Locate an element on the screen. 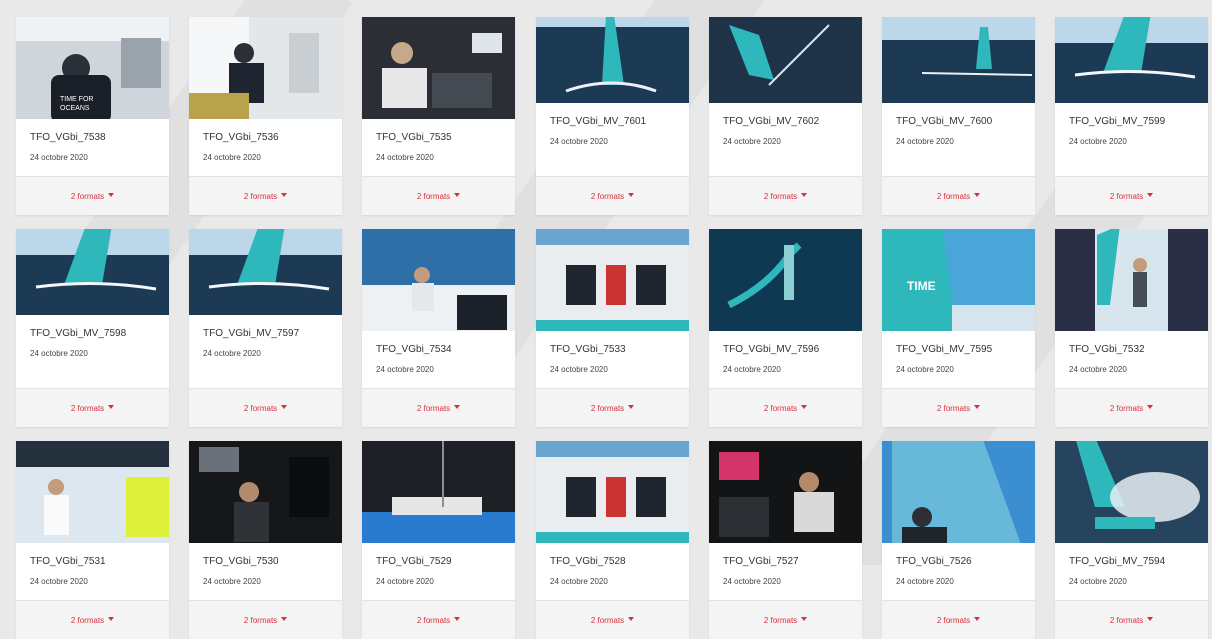 This screenshot has height=639, width=1212. photo-card: TFO_VGbi_7530 24 octobre 2020 2 formats is located at coordinates (265, 540).